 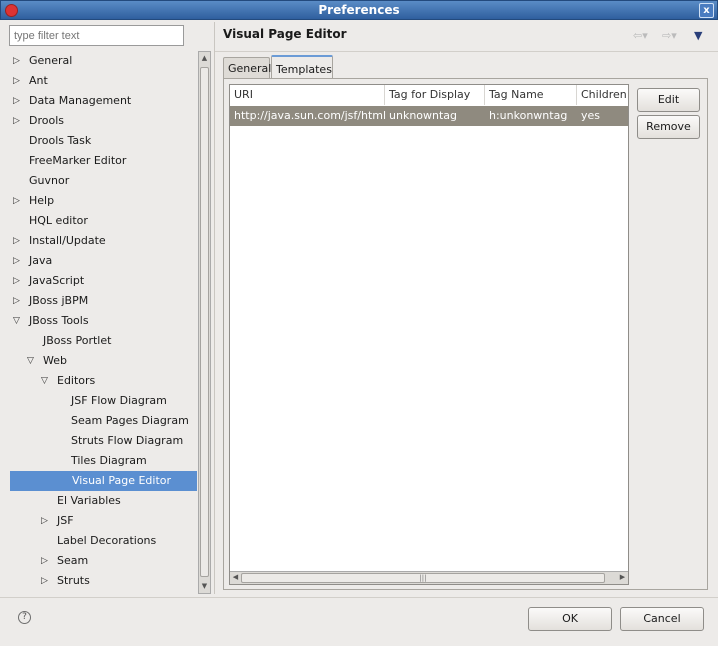 What do you see at coordinates (80, 100) in the screenshot?
I see `tree-item-label: Data Management` at bounding box center [80, 100].